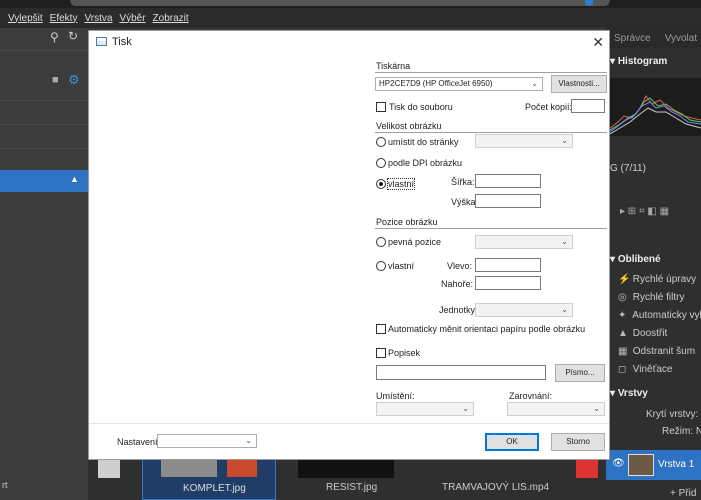 This screenshot has height=500, width=701. I want to click on custom-size-radio, so click(381, 184).